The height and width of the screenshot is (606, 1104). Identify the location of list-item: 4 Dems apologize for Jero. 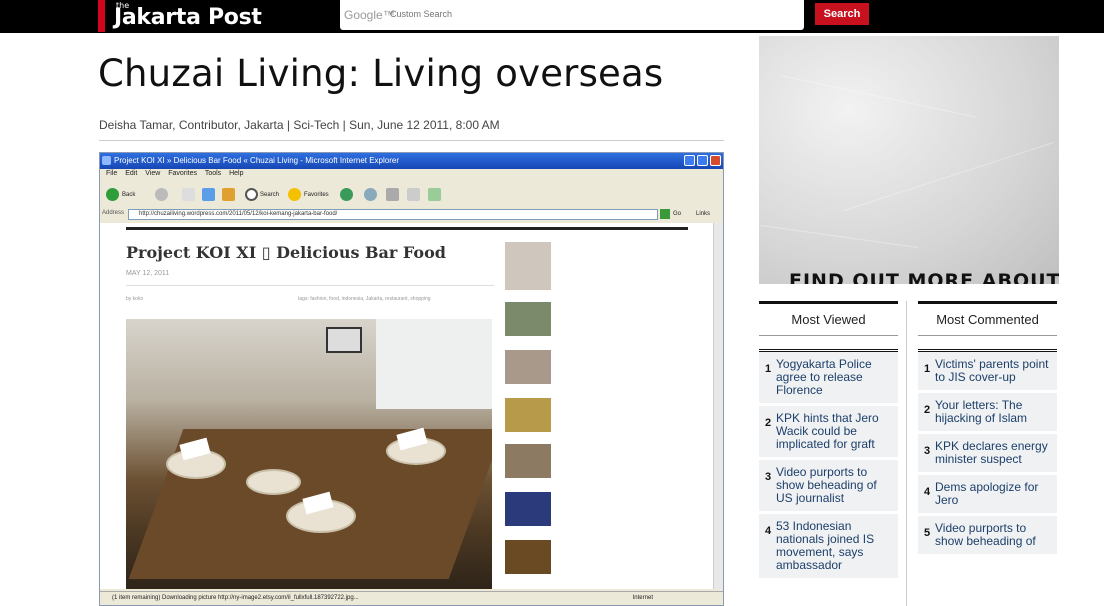
(987, 494).